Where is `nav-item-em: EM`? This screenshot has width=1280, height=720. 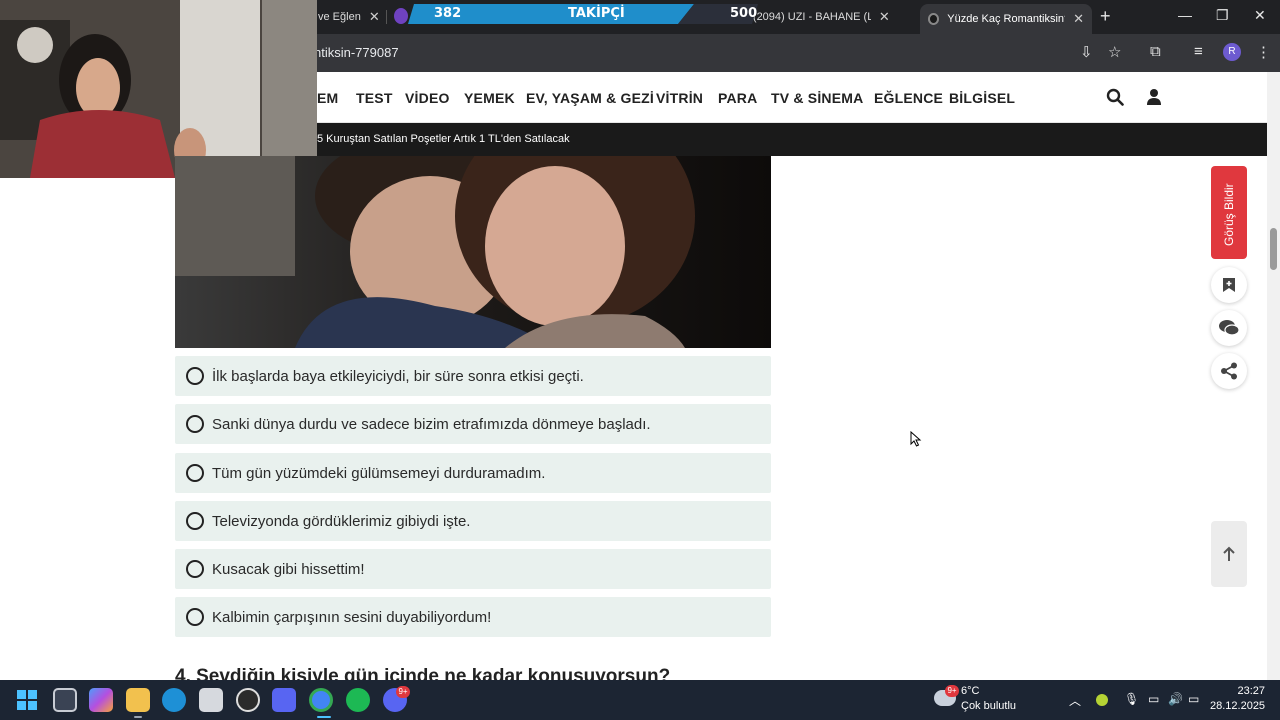 nav-item-em: EM is located at coordinates (327, 98).